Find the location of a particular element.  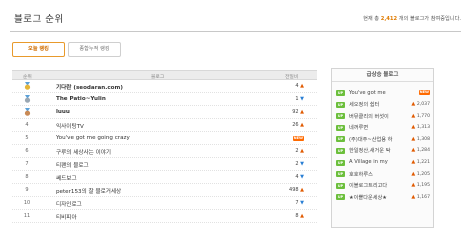

rising-blog-name: (주)대주~산업용 하 is located at coordinates (376, 139).